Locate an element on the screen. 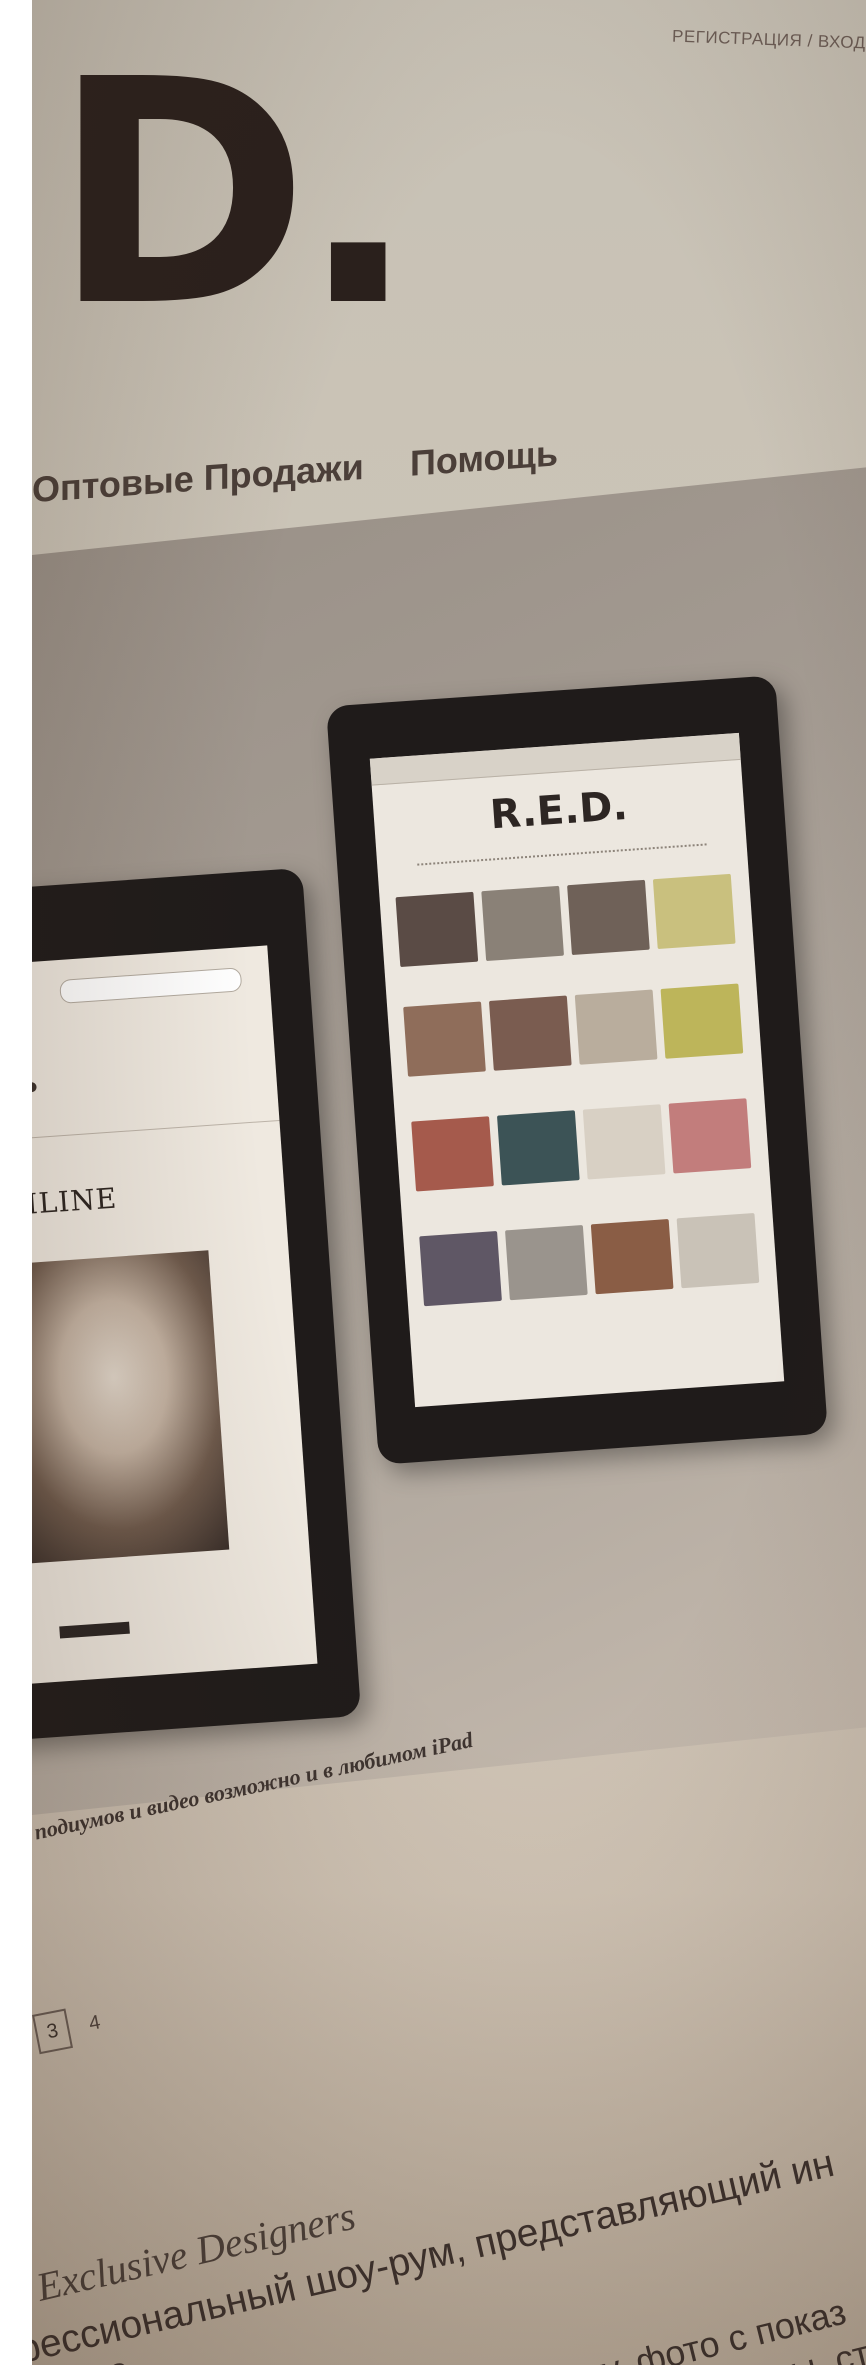 This screenshot has width=866, height=2365. register-login-link: РЕГИСТРАЦИЯ / ВХОД is located at coordinates (769, 40).